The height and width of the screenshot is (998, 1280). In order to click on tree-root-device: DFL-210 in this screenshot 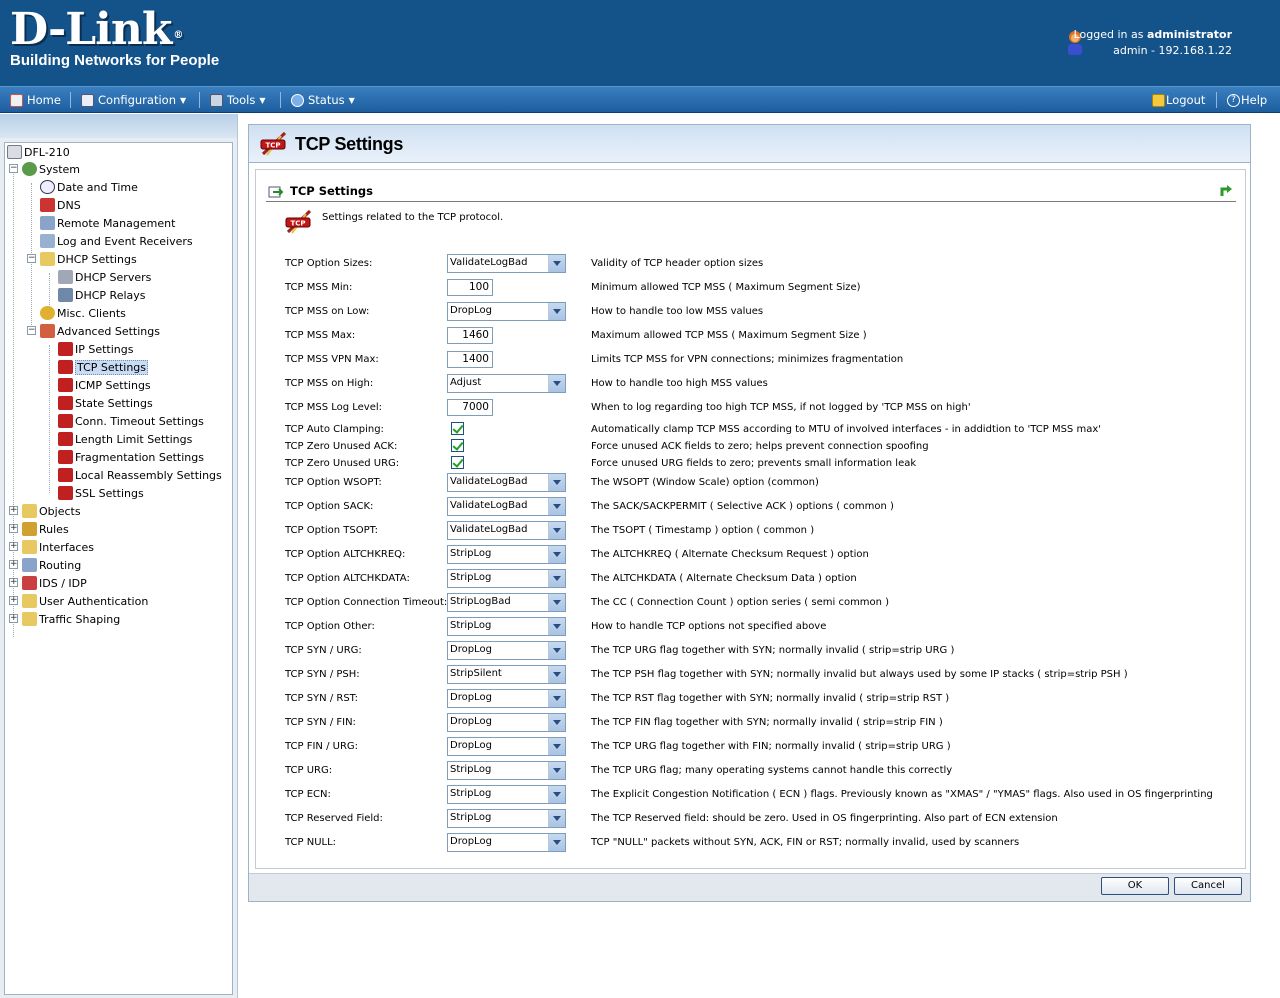, I will do `click(38, 152)`.